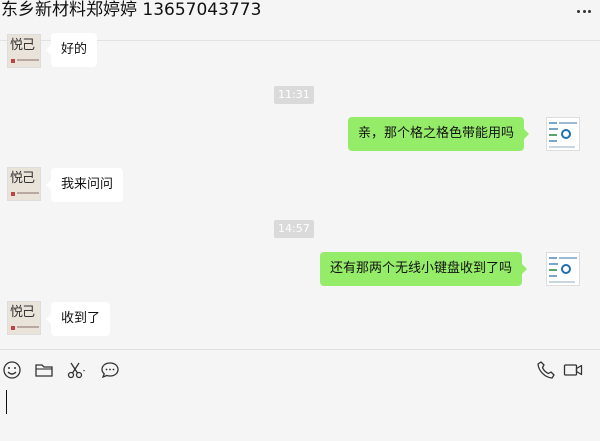  I want to click on scissors-icon, so click(76, 370).